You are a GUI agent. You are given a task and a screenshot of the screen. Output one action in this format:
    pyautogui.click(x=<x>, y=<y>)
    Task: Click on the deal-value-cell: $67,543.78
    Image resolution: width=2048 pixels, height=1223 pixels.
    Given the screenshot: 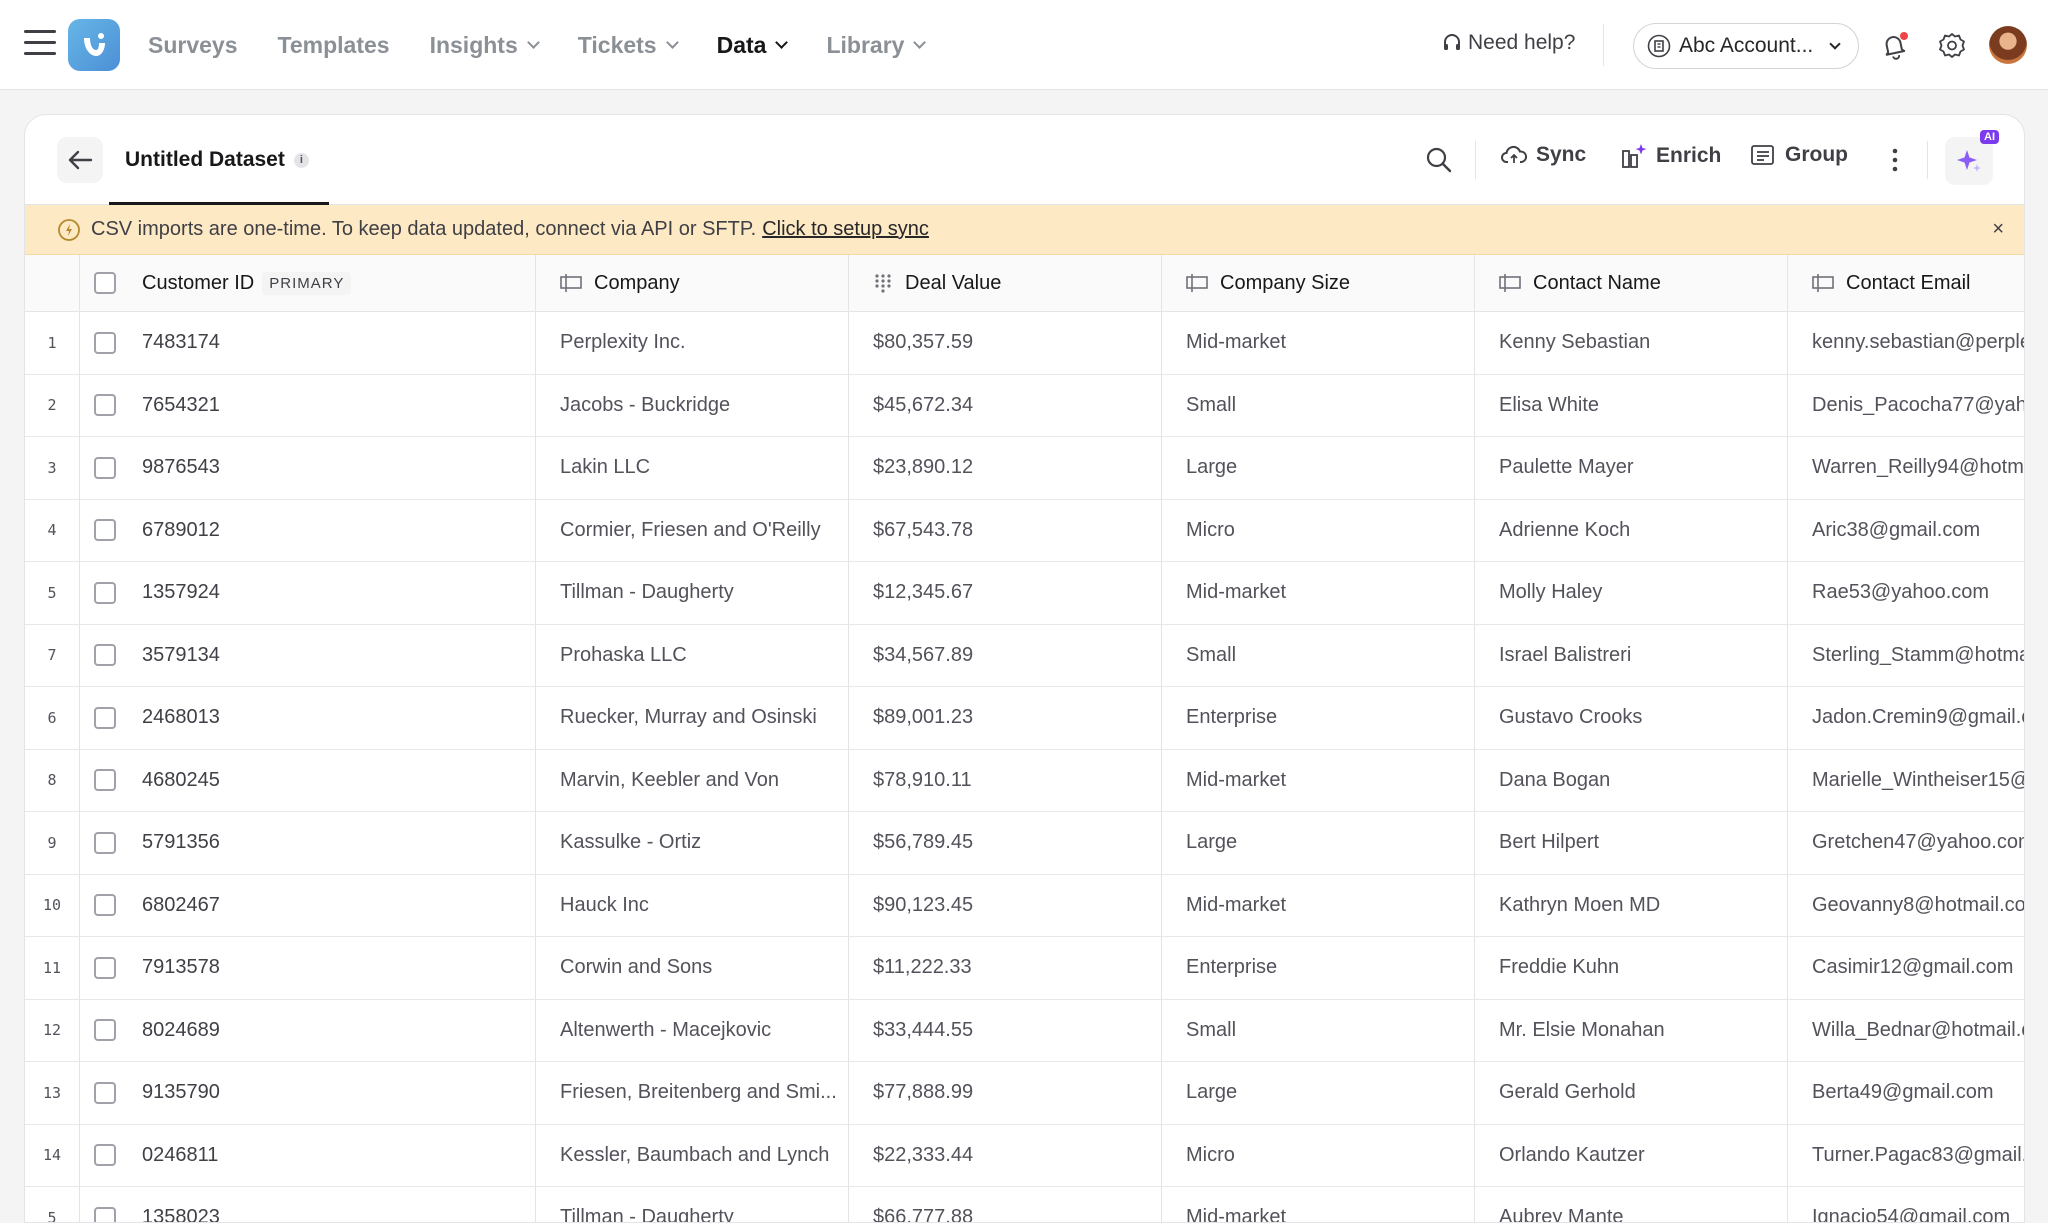 What is the action you would take?
    pyautogui.click(x=1004, y=530)
    